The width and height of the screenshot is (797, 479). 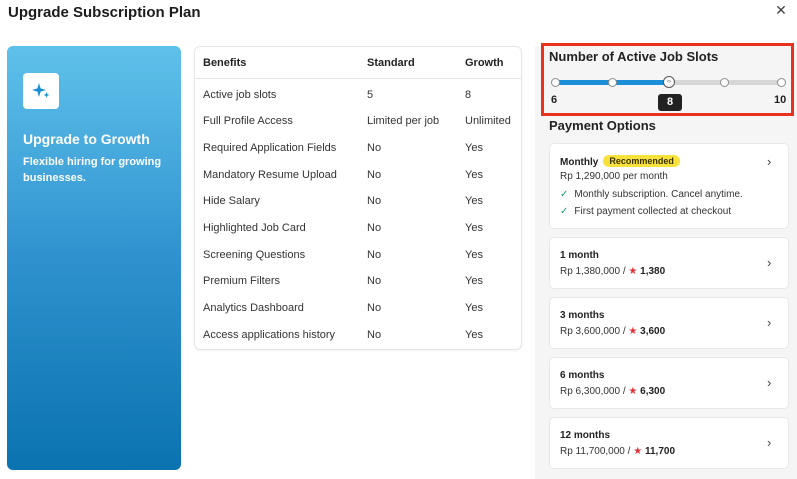 What do you see at coordinates (86, 139) in the screenshot?
I see `hero-title: Upgrade to Growth` at bounding box center [86, 139].